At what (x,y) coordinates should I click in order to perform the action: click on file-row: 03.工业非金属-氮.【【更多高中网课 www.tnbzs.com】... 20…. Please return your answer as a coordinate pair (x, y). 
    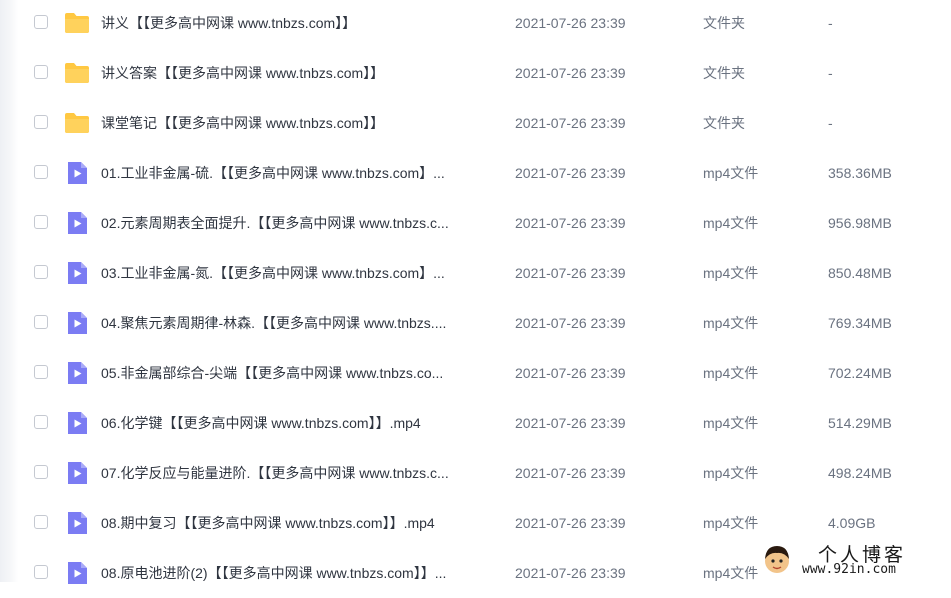
    Looking at the image, I should click on (475, 273).